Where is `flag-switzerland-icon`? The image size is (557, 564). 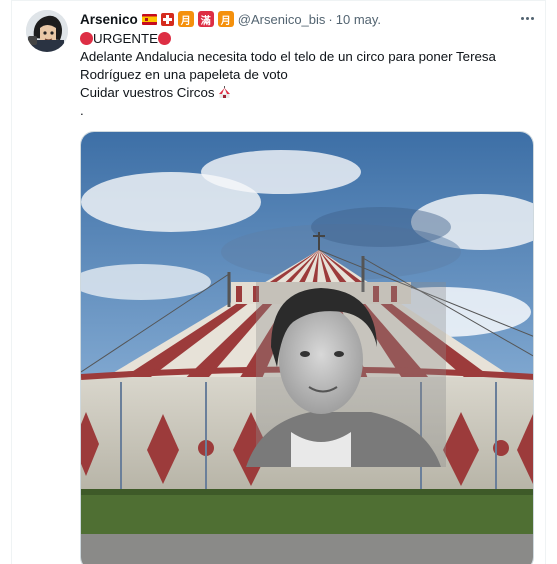 flag-switzerland-icon is located at coordinates (167, 19).